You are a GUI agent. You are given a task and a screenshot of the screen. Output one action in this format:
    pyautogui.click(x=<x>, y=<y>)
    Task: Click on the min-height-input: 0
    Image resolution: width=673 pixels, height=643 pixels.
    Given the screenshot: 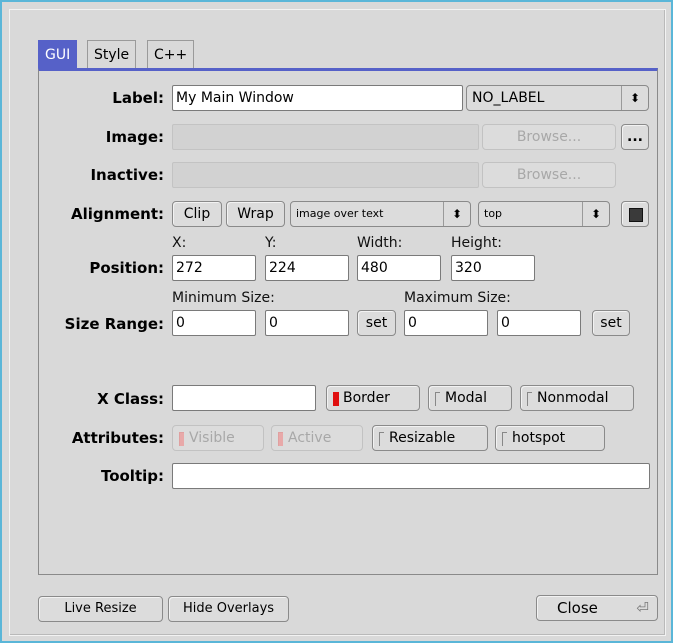 What is the action you would take?
    pyautogui.click(x=307, y=323)
    